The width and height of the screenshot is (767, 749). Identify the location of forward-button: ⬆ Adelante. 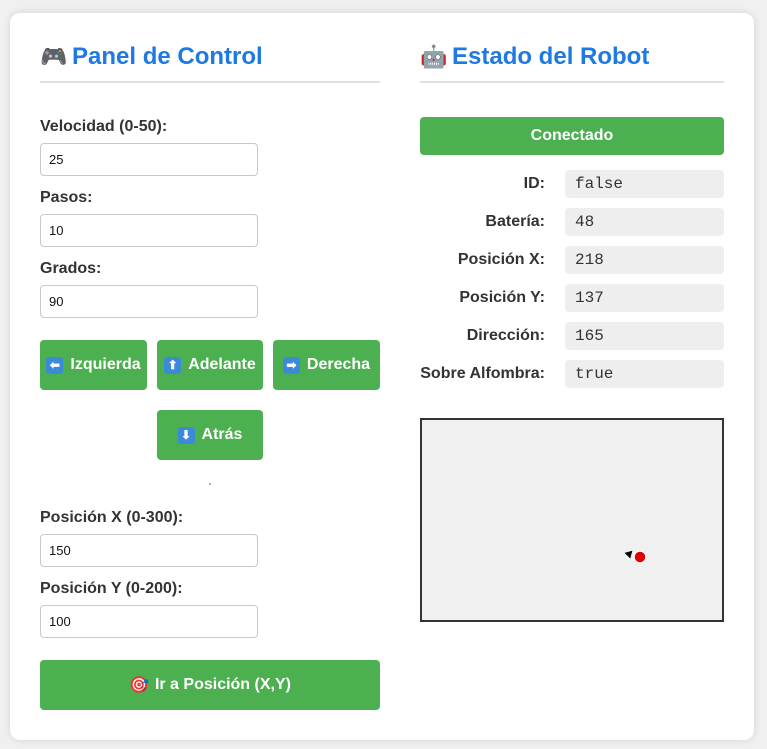
(210, 365).